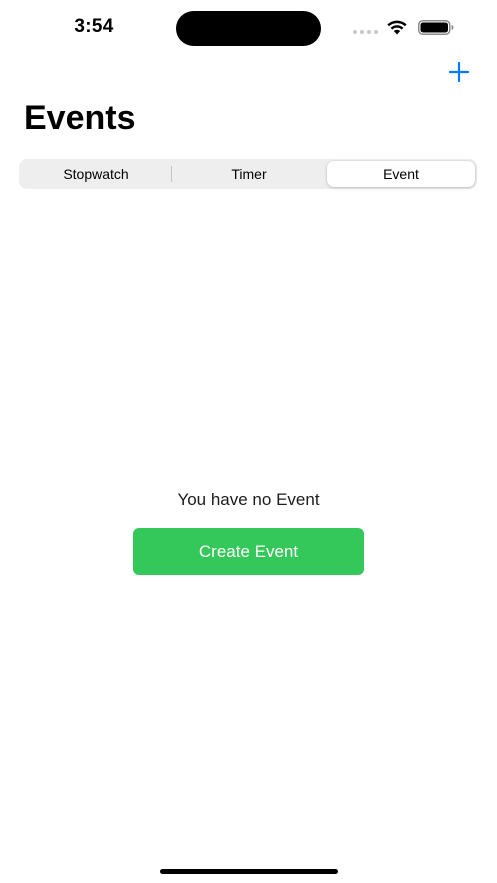  What do you see at coordinates (401, 174) in the screenshot?
I see `segment-event: Event` at bounding box center [401, 174].